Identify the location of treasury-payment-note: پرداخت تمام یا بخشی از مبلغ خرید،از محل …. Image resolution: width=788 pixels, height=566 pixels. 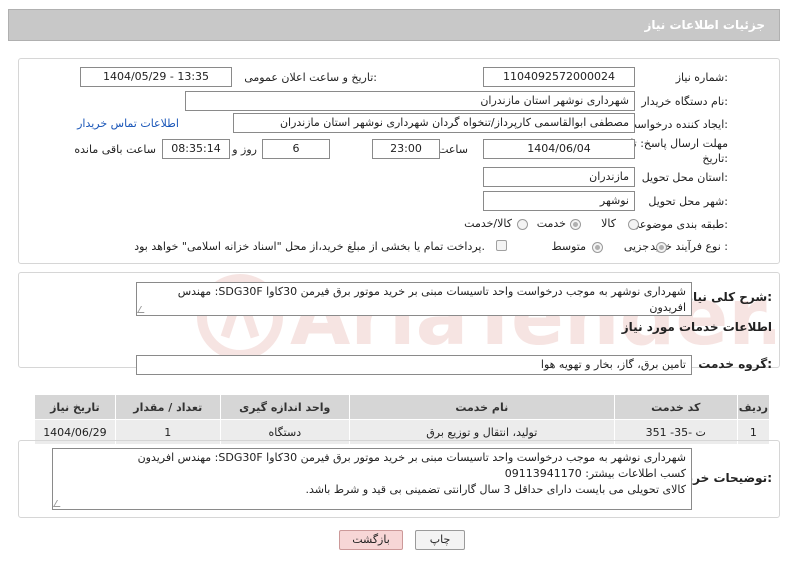
(309, 246).